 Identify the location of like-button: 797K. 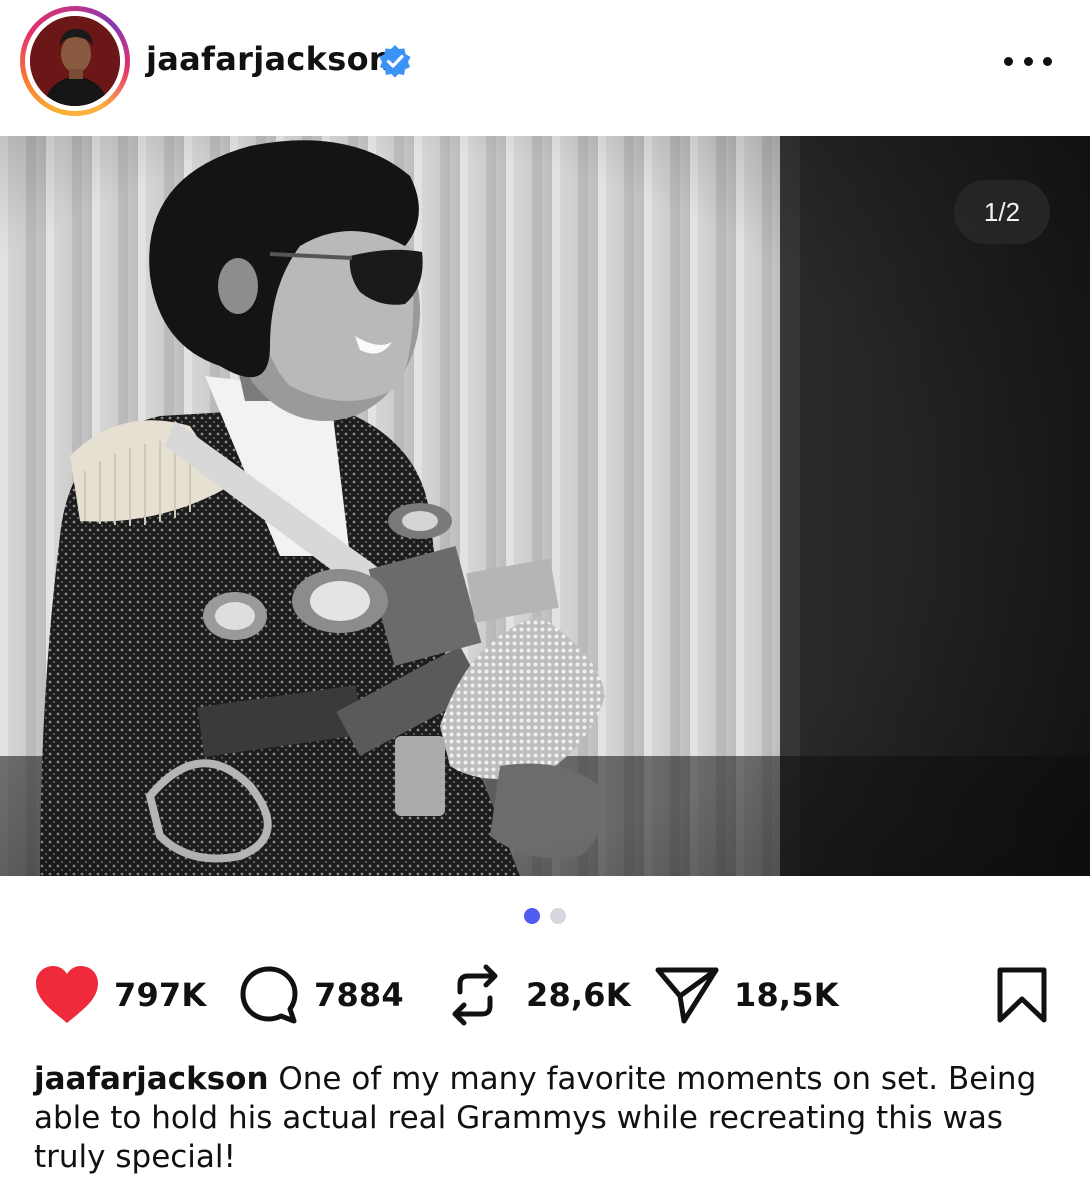
(120, 995).